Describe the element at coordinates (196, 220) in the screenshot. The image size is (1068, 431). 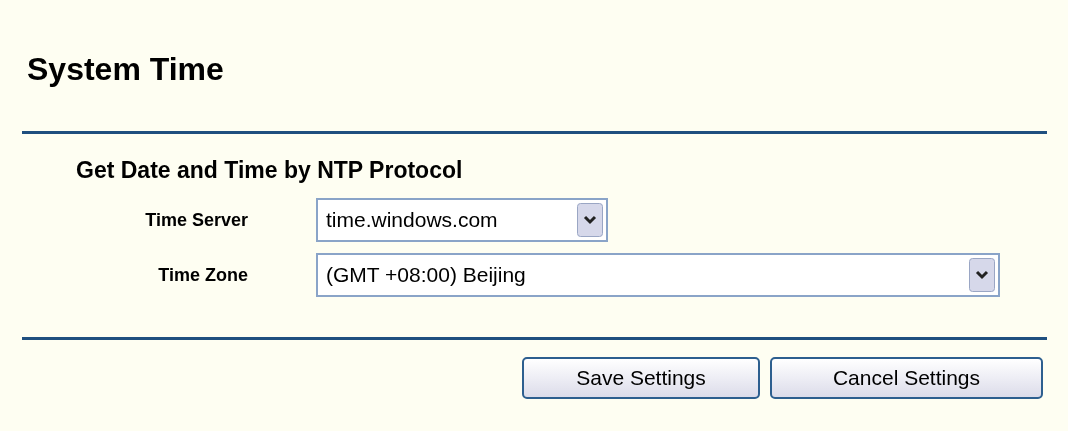
I see `field-label: Time Server` at that location.